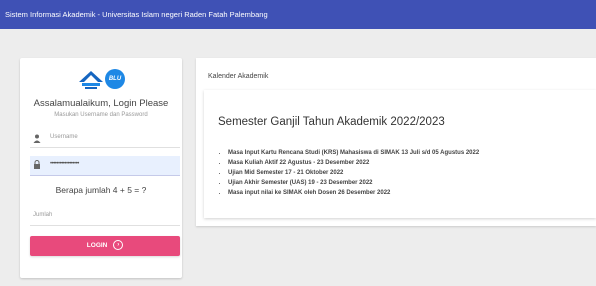  What do you see at coordinates (97, 245) in the screenshot?
I see `login-button-label: LOGIN` at bounding box center [97, 245].